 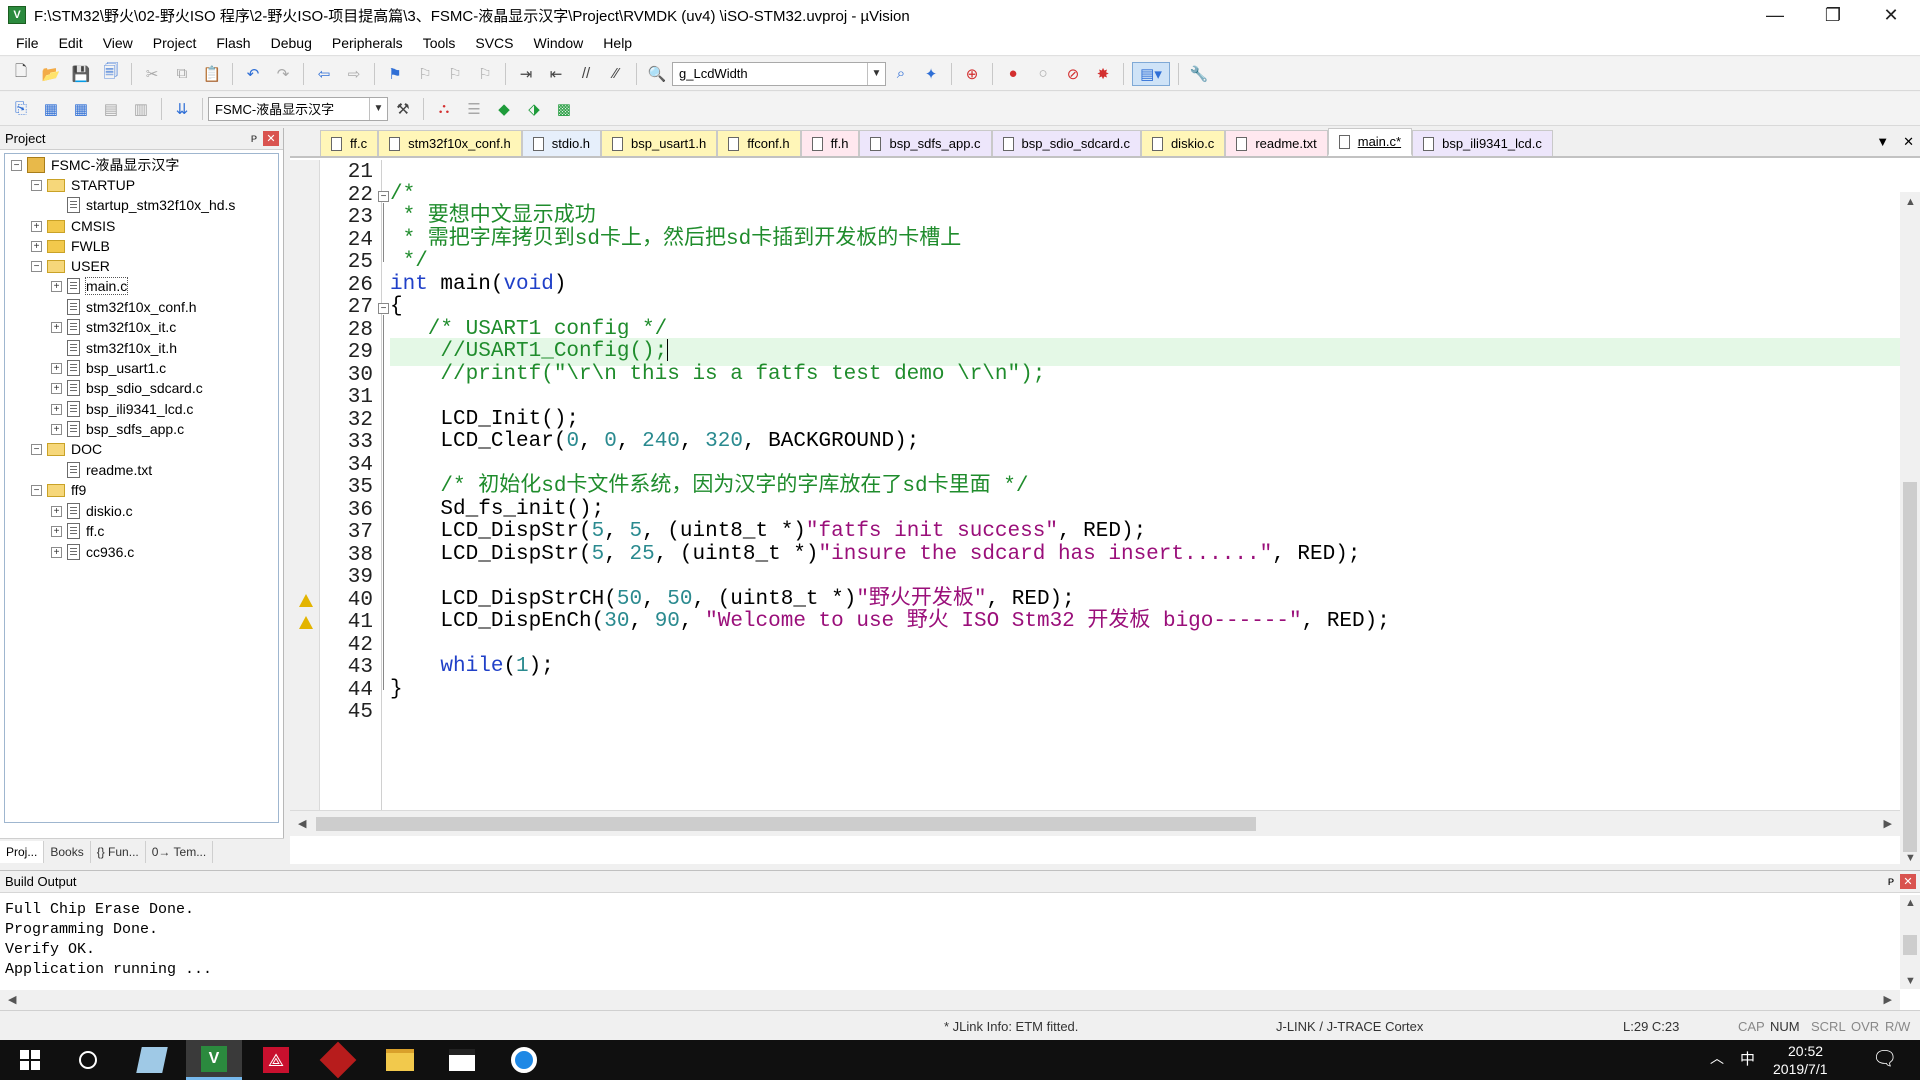 What do you see at coordinates (403, 109) in the screenshot?
I see `target-options-icon: ⚒` at bounding box center [403, 109].